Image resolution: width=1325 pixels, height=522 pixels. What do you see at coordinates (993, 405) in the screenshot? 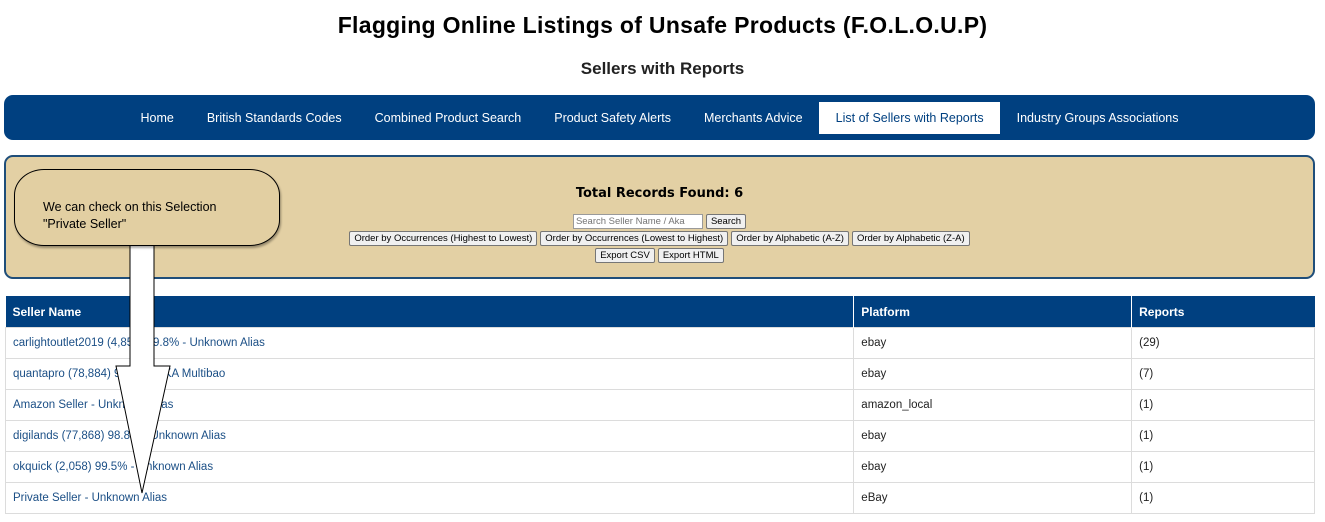
I see `platform-cell: amazon_local` at bounding box center [993, 405].